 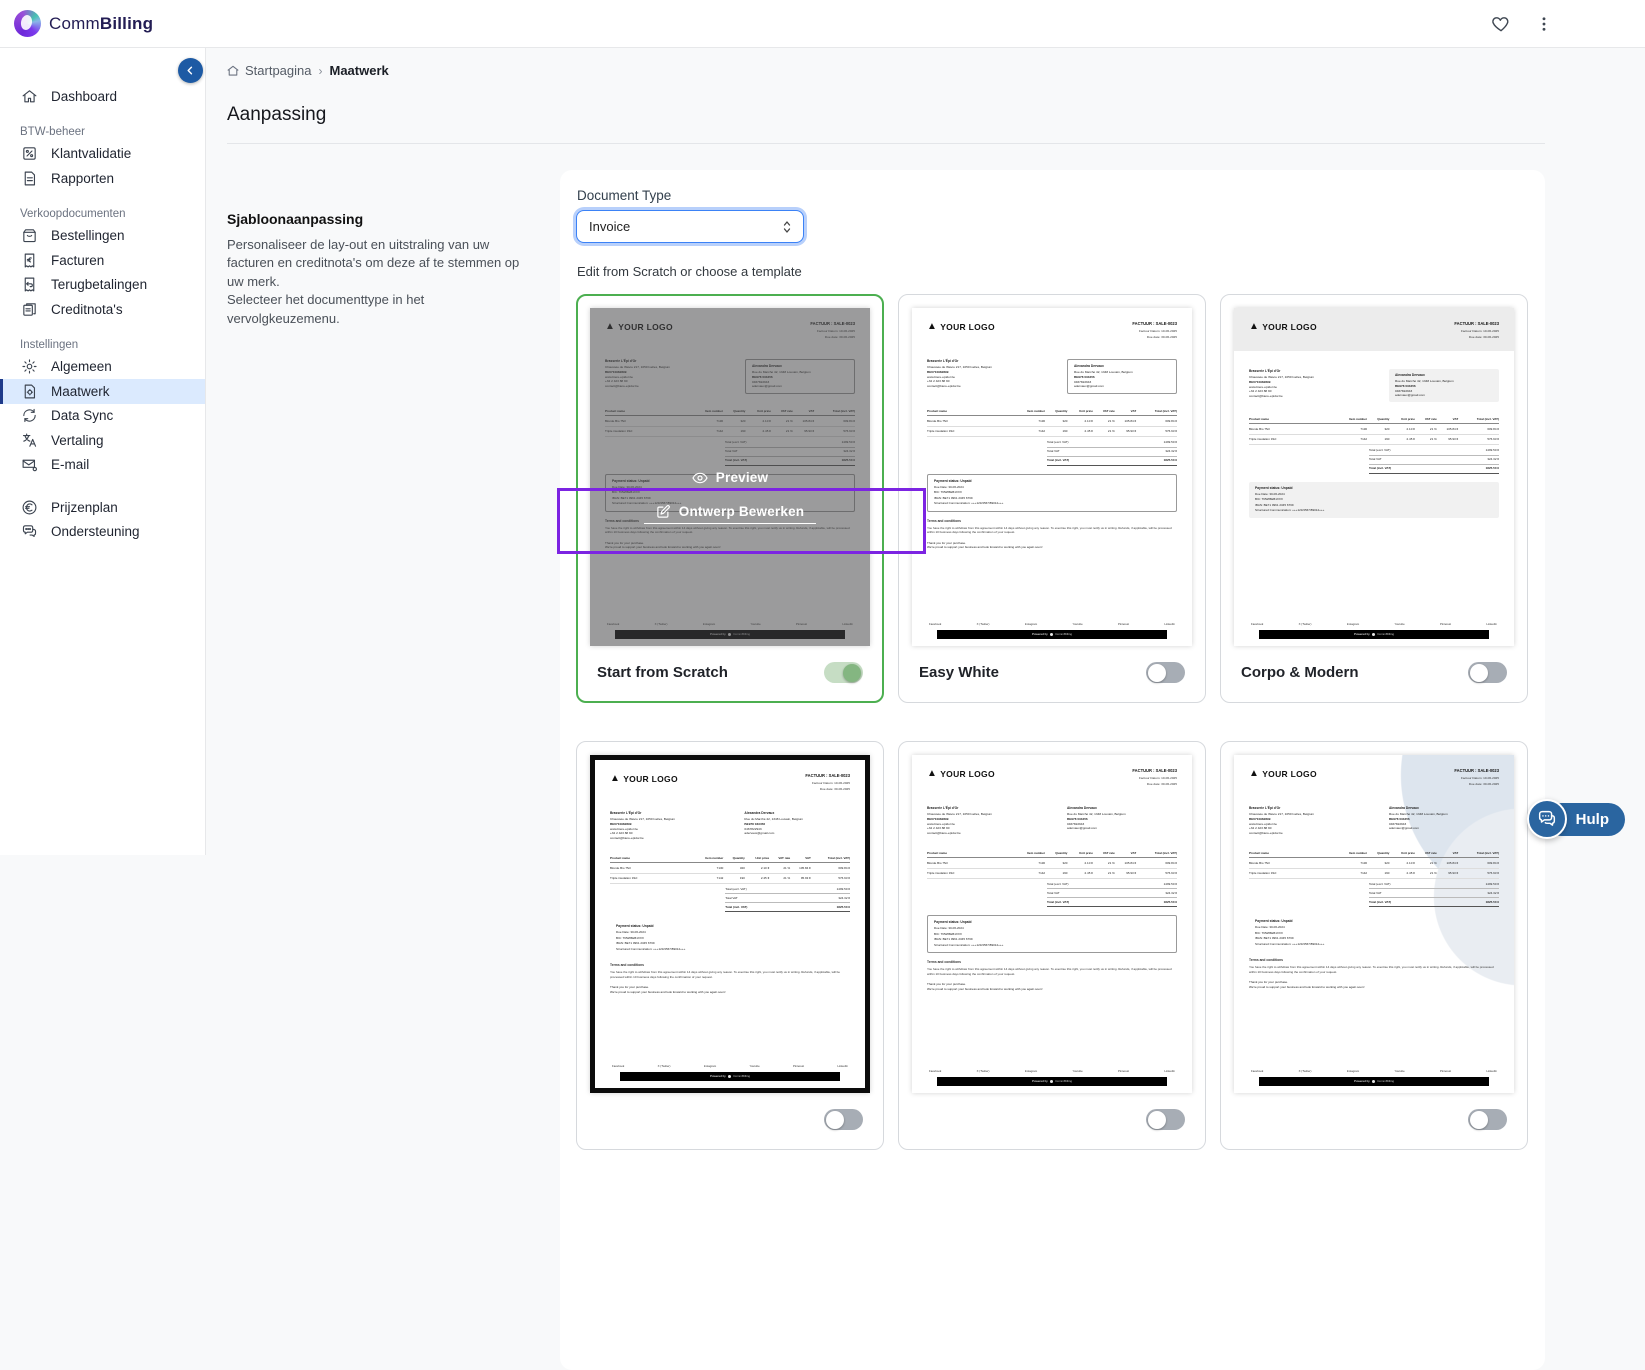 I want to click on sidebar-item-creditnotas: Creditnota's, so click(x=102, y=309).